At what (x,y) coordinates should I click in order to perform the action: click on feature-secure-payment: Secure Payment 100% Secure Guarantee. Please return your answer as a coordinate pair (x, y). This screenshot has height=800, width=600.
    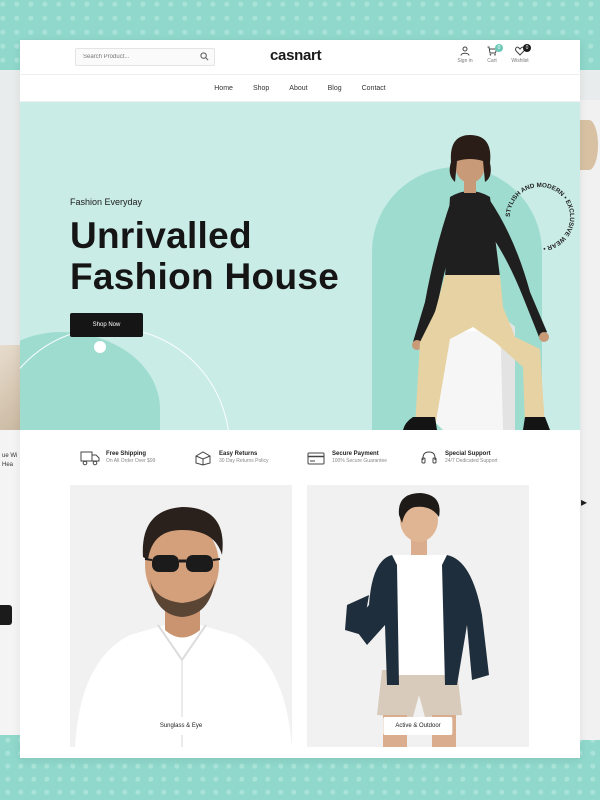
    Looking at the image, I should click on (362, 458).